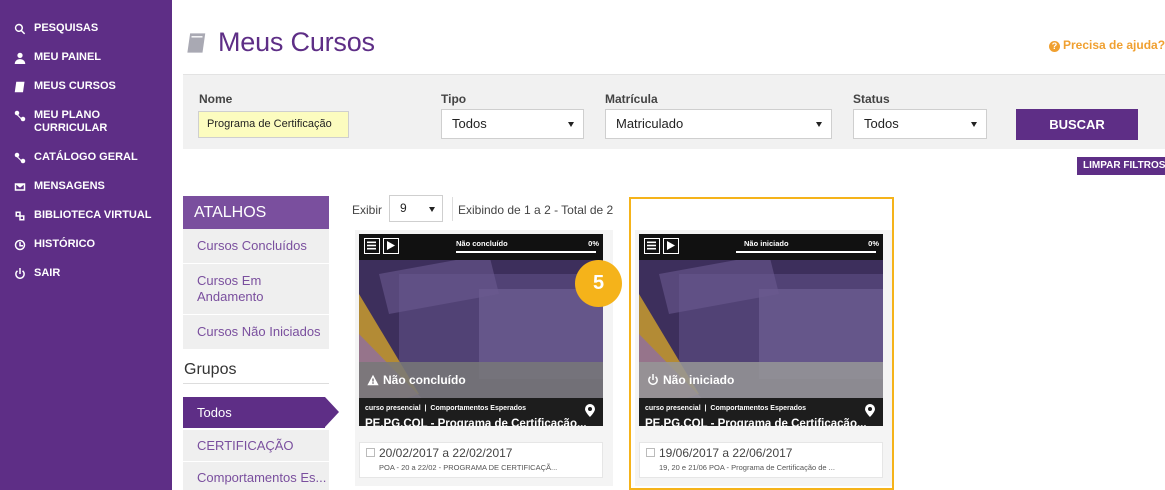 The height and width of the screenshot is (490, 1165). Describe the element at coordinates (1121, 166) in the screenshot. I see `limpar-filtros-button: LIMPAR FILTROS` at that location.